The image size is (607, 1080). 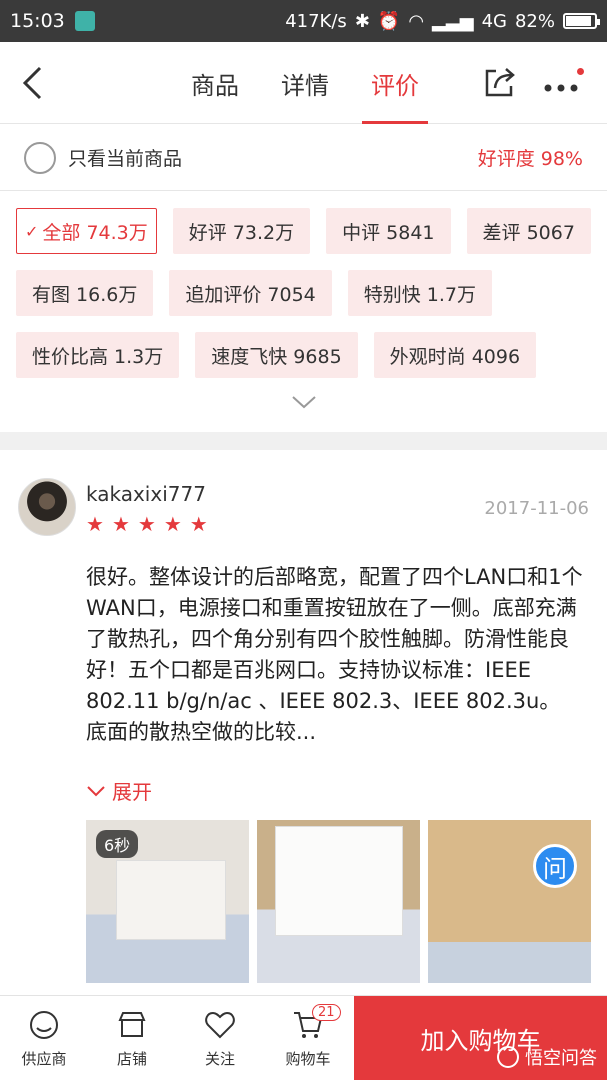 I want to click on tag-neutral: 中评 5841, so click(x=388, y=231).